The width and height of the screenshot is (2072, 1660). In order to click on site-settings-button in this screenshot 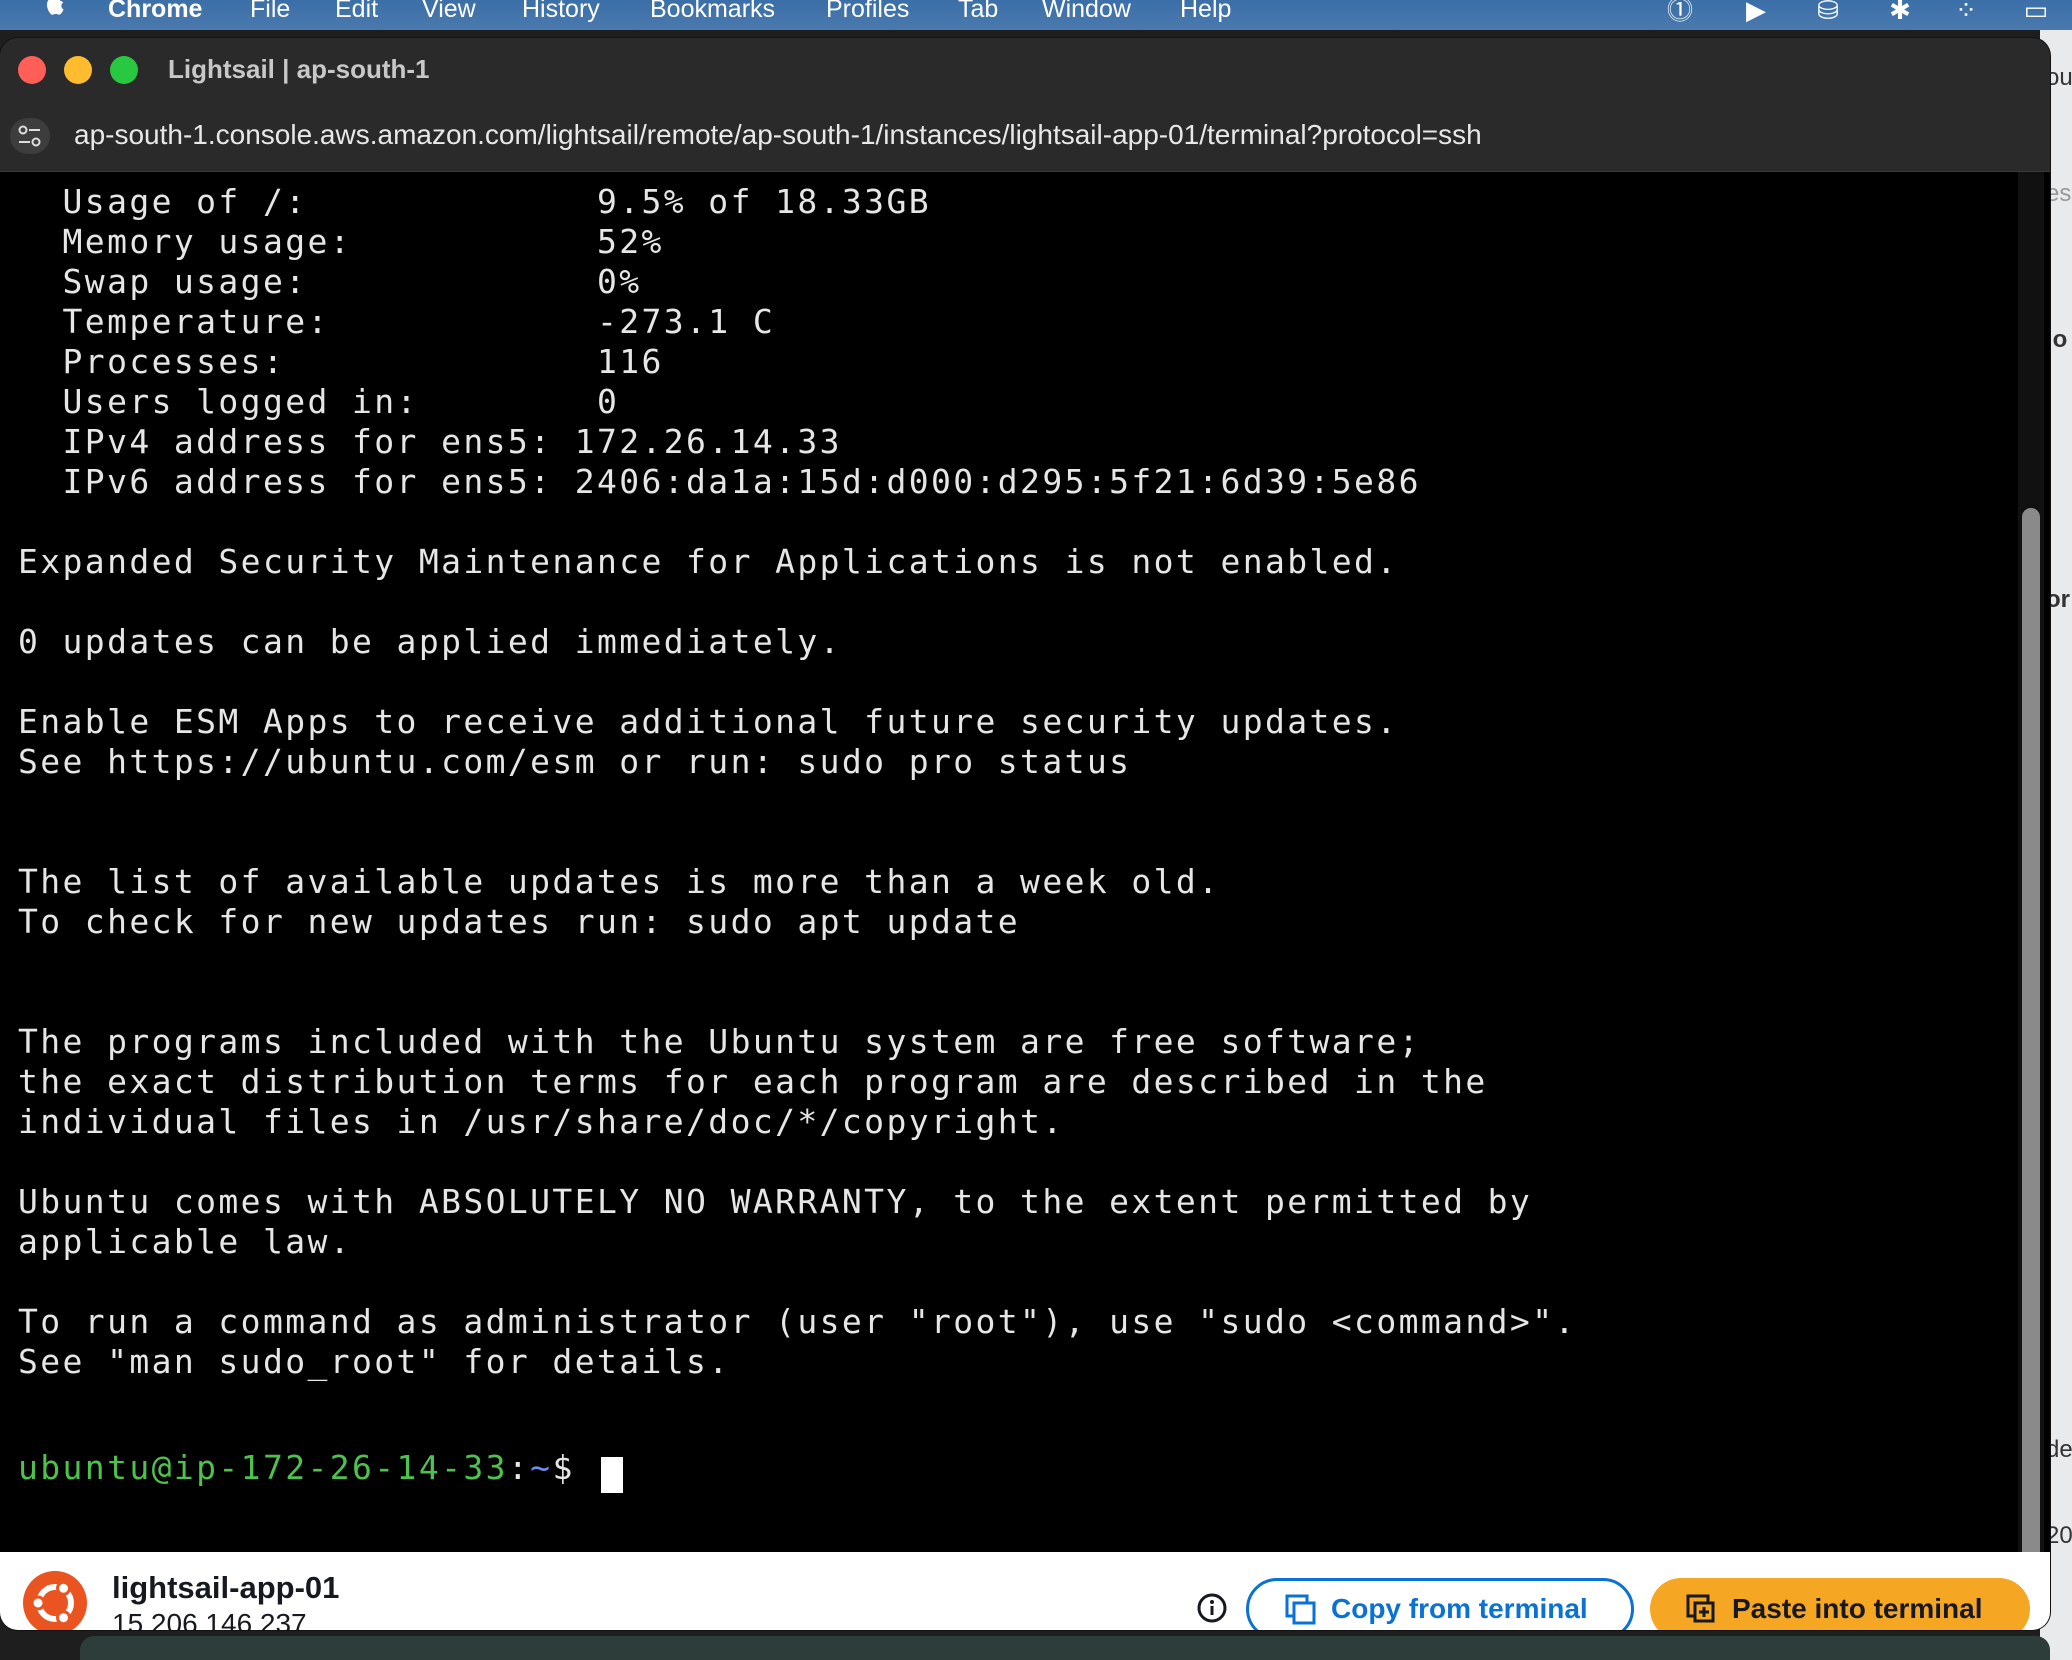, I will do `click(30, 136)`.